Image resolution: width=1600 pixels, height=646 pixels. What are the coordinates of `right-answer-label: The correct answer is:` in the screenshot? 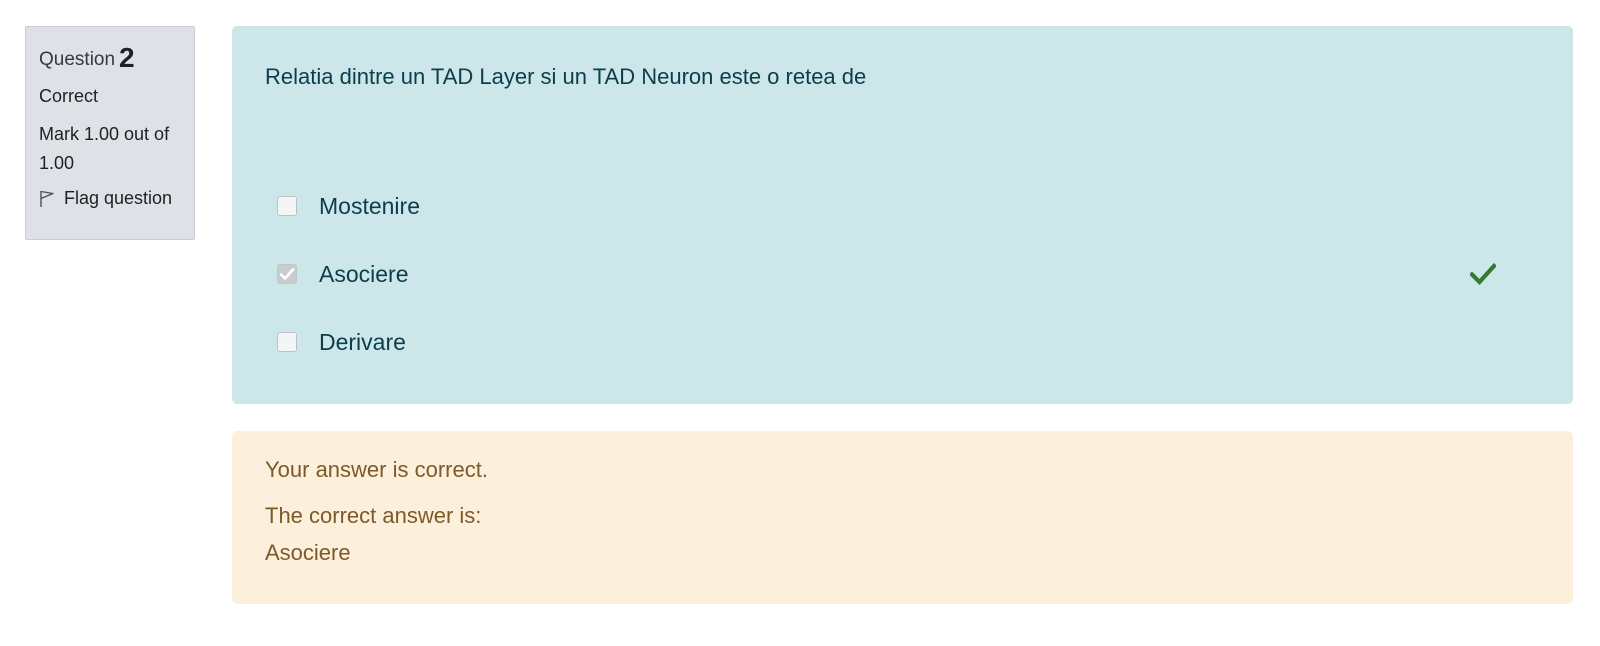 It's located at (373, 515).